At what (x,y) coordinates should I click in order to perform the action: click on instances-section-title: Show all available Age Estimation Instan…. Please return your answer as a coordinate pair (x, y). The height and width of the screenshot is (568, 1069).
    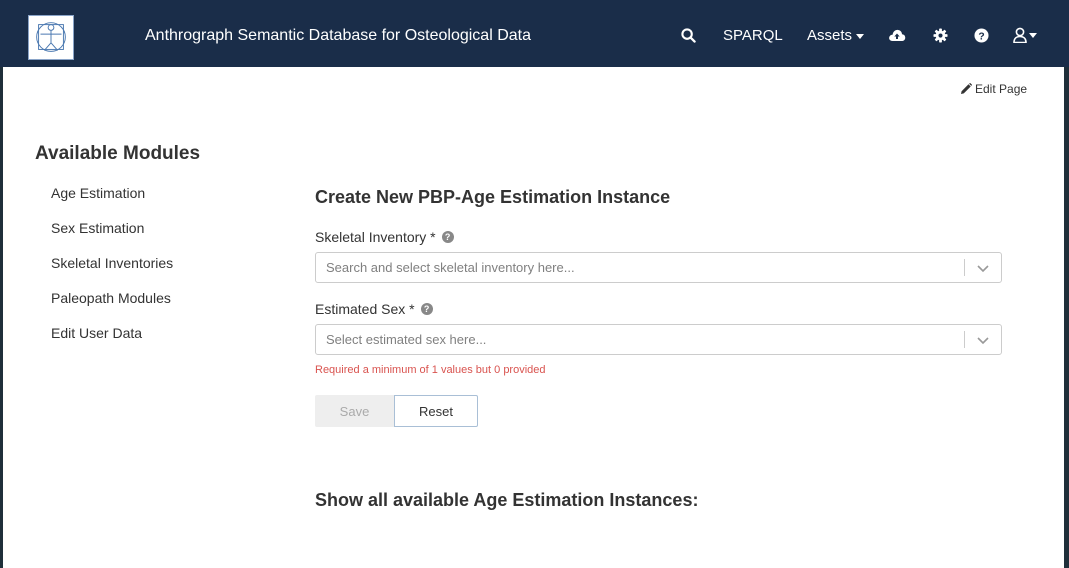
    Looking at the image, I should click on (507, 500).